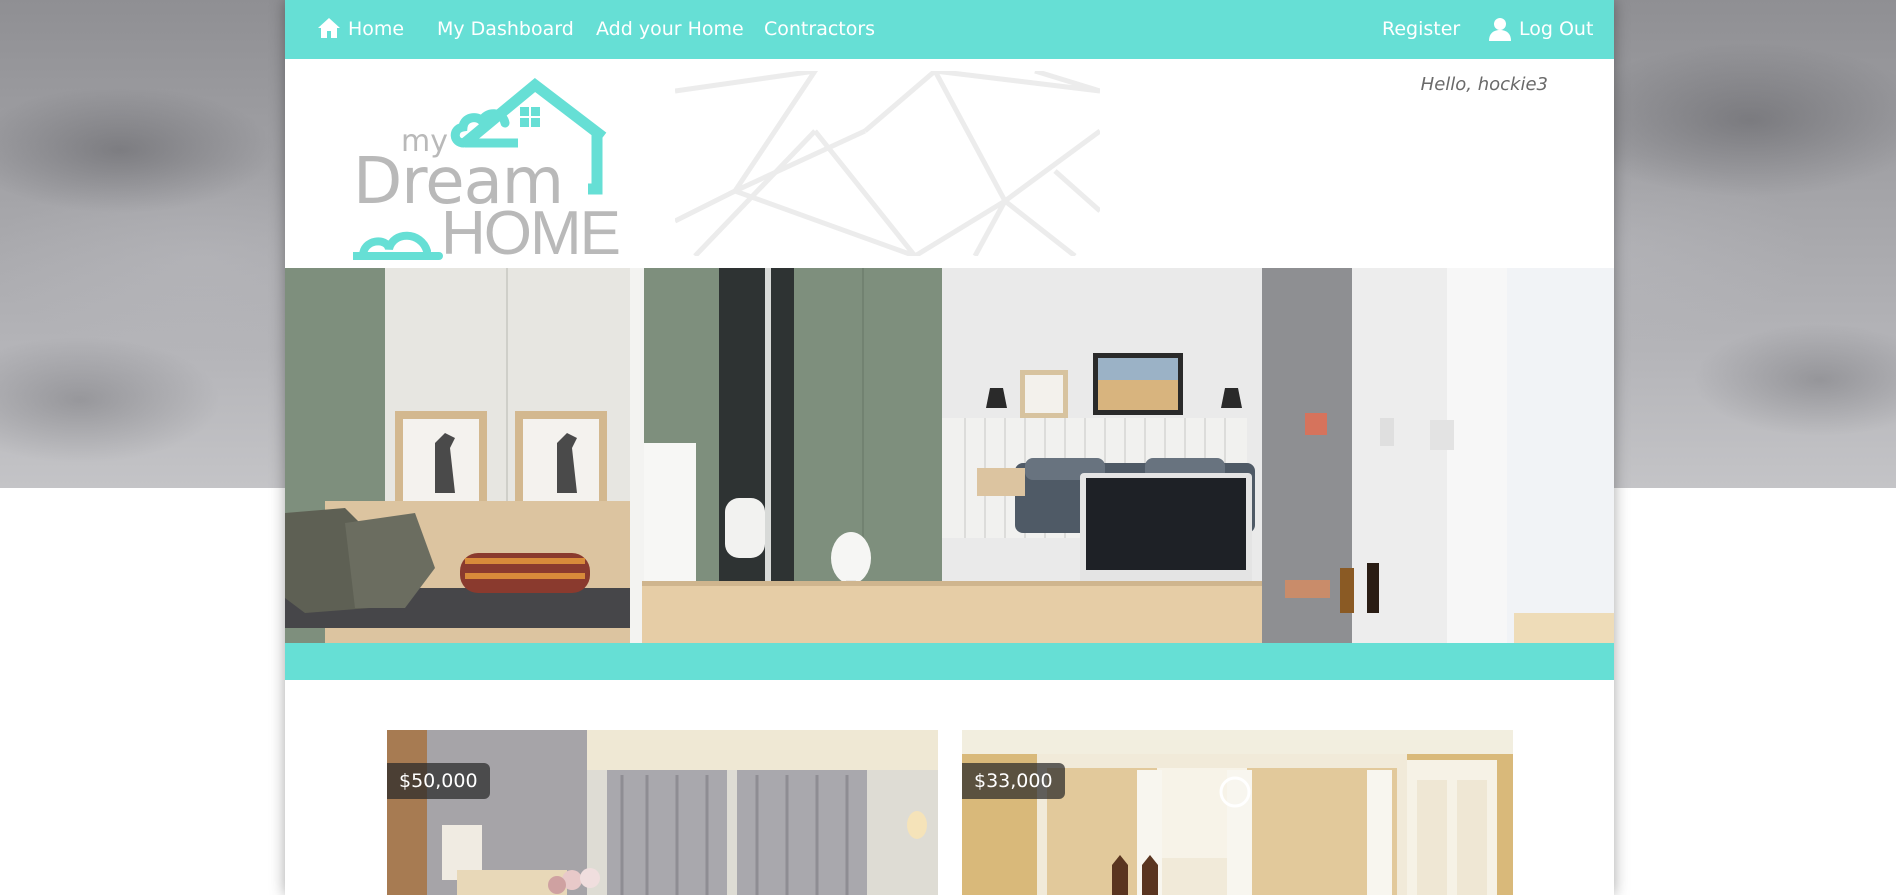  I want to click on nav-add-home-link: Add your Home, so click(670, 29).